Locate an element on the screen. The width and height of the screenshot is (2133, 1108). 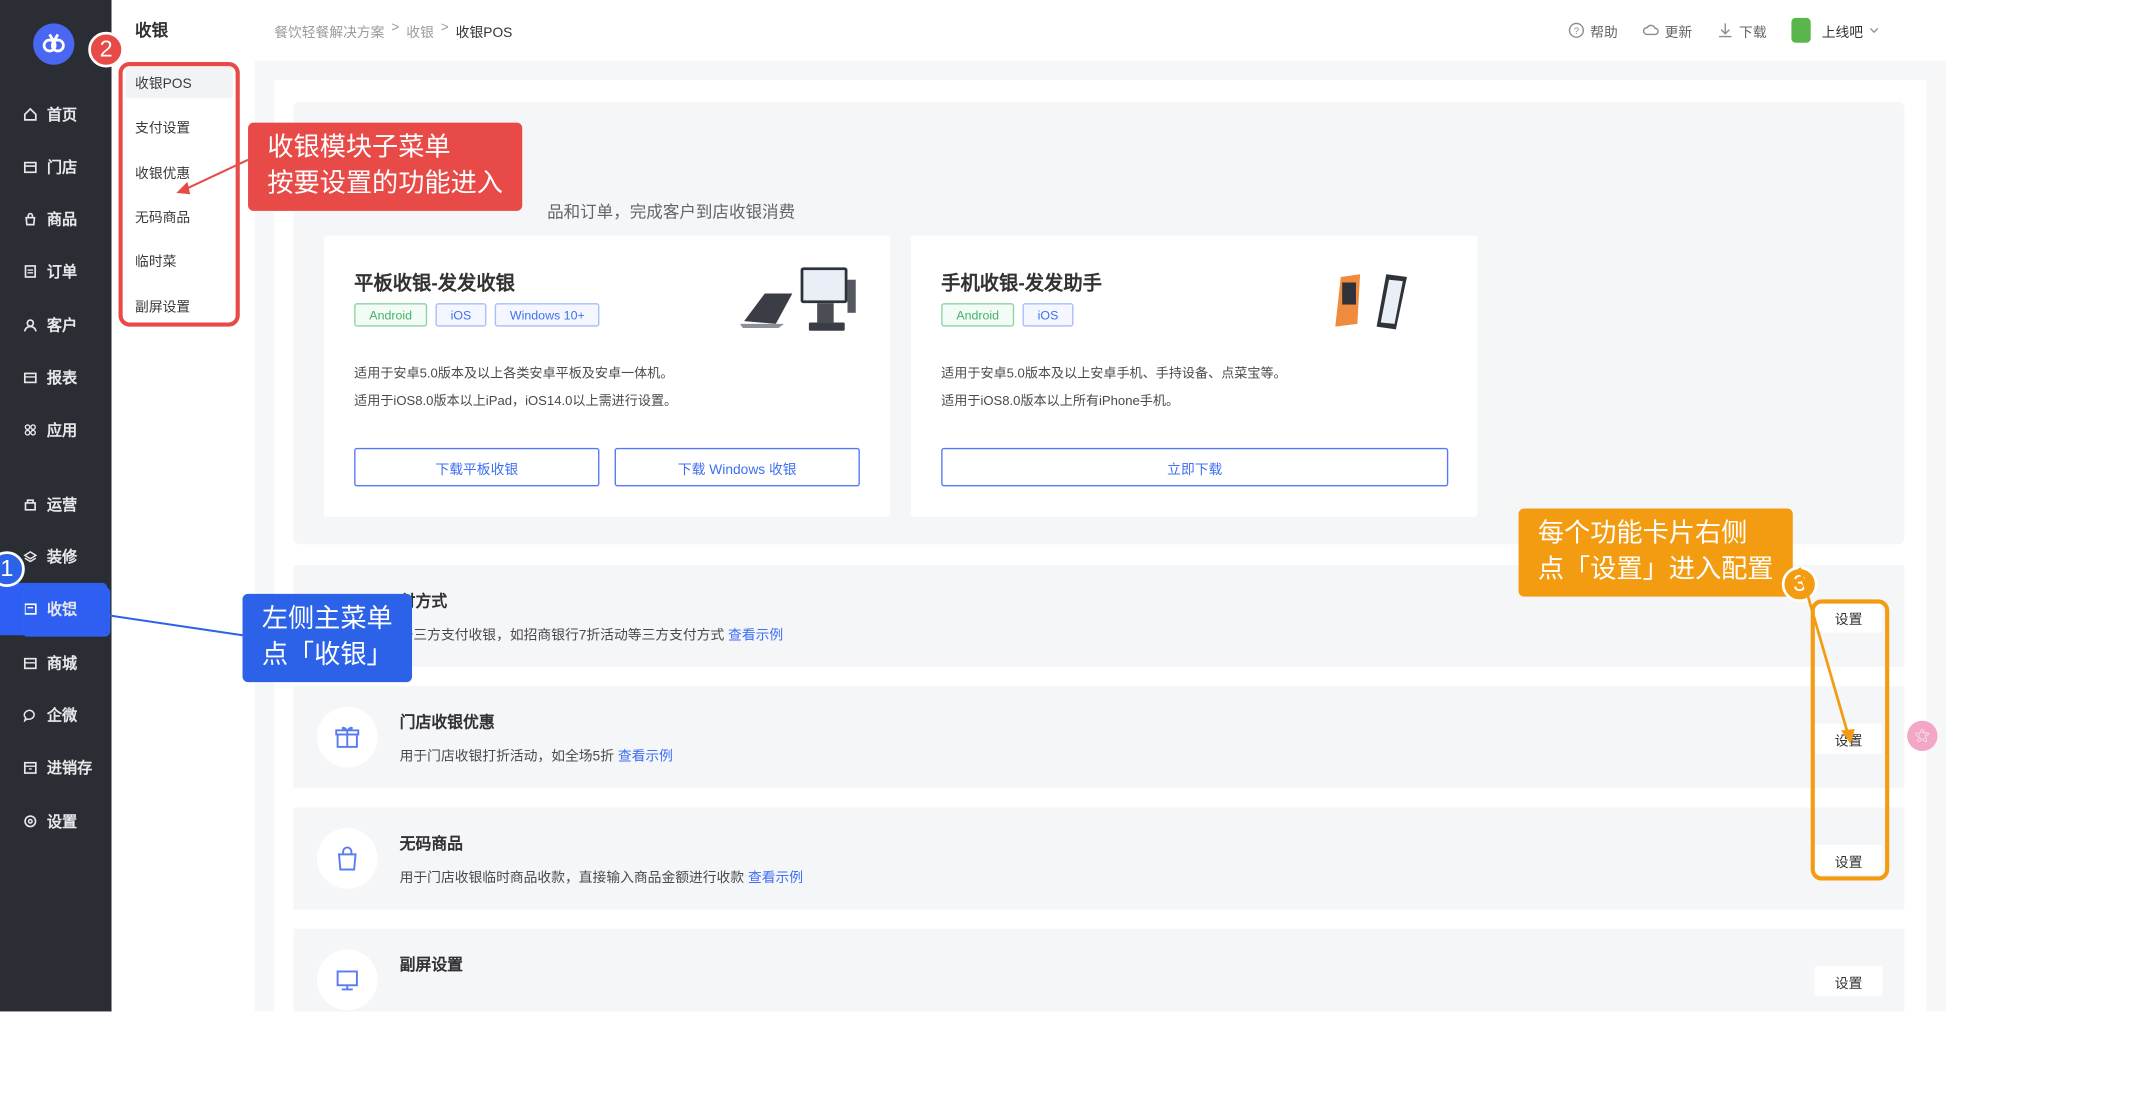
feature-description-text: 用于门店收银临时商品收款，直接输入商品金额进行收款 is located at coordinates (572, 878).